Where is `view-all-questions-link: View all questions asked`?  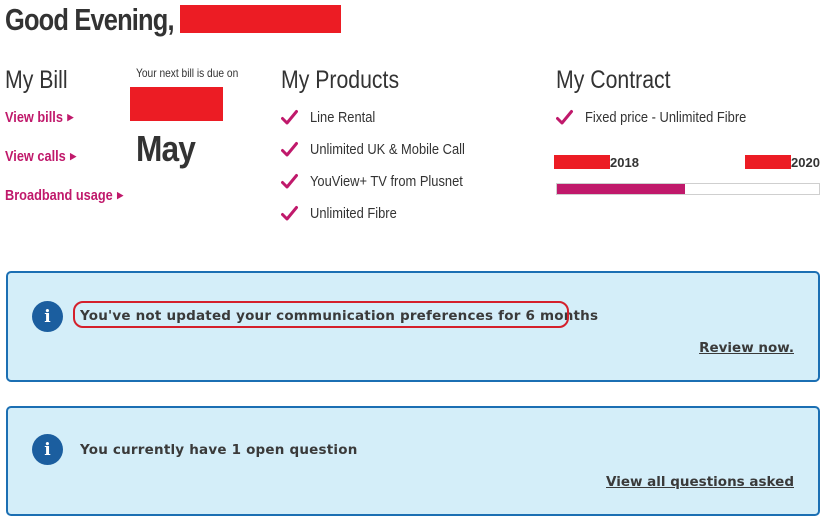 view-all-questions-link: View all questions asked is located at coordinates (700, 482).